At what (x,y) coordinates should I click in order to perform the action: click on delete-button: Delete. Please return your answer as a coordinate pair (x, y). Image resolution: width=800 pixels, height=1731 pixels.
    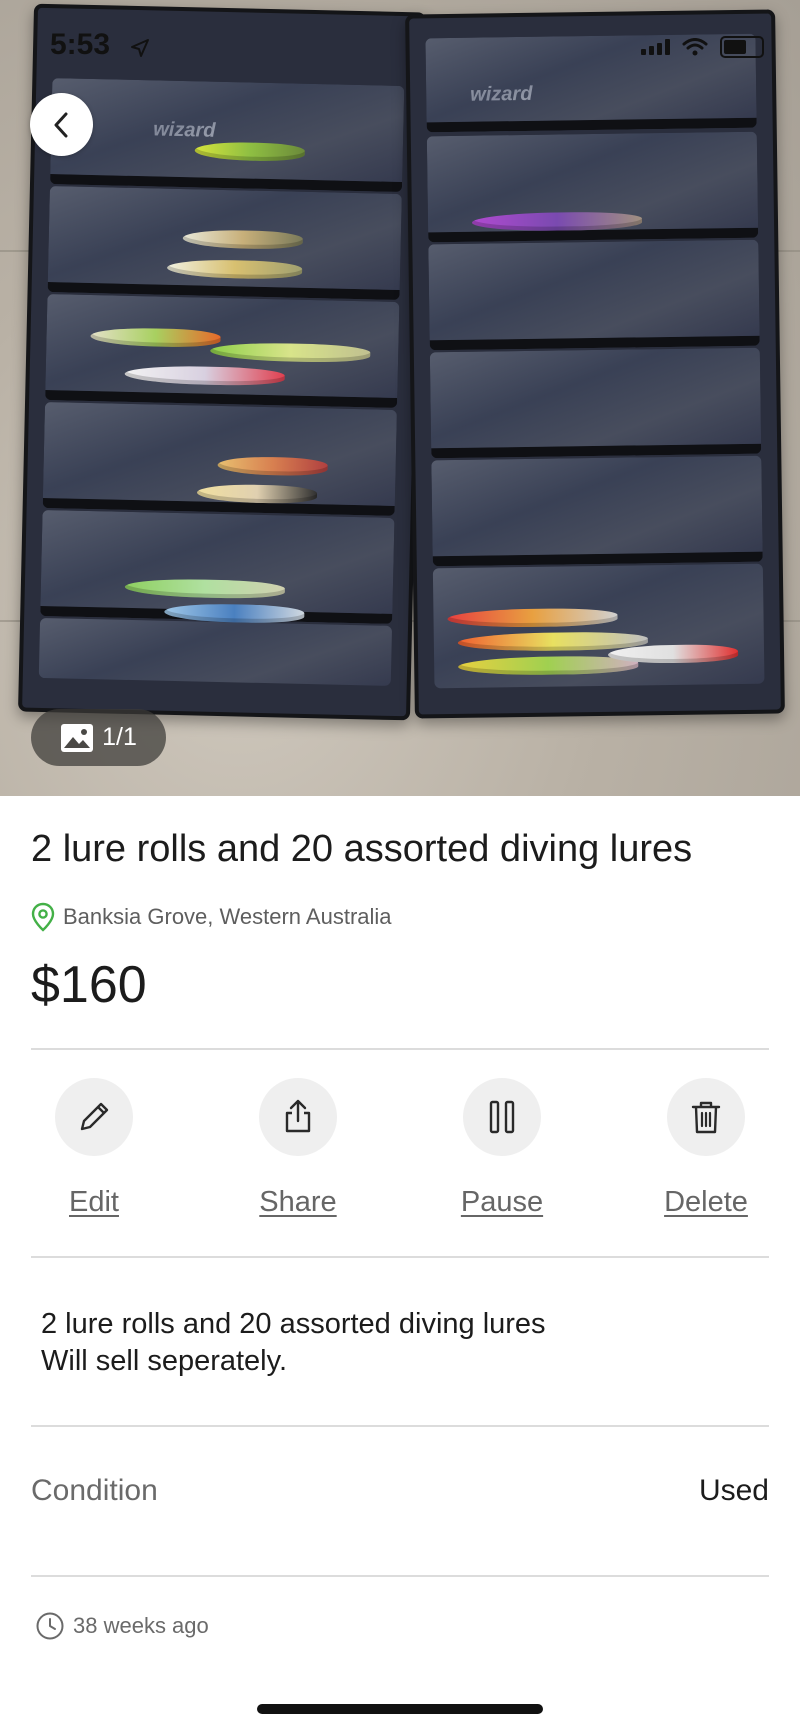
    Looking at the image, I should click on (706, 1148).